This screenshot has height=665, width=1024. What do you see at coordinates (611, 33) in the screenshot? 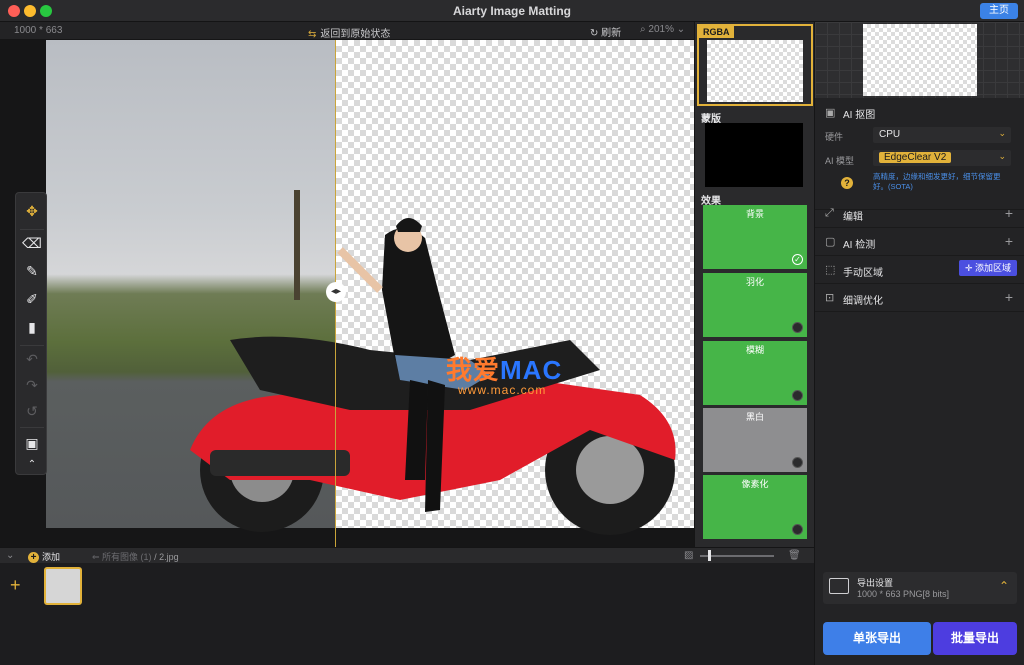
I see `refresh-label: 刷新` at bounding box center [611, 33].